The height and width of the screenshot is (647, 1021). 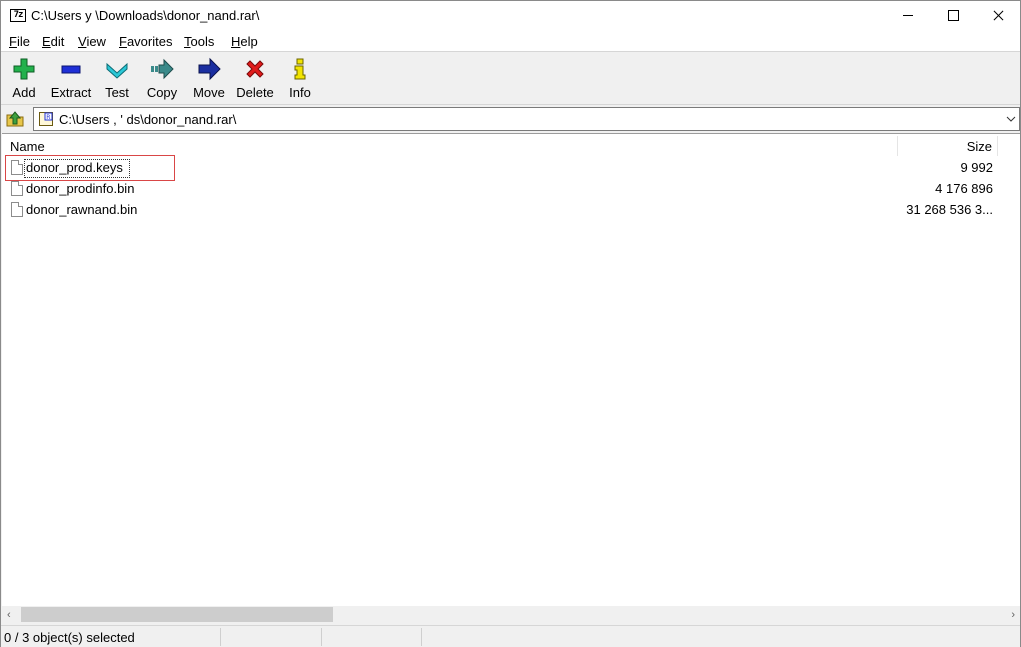 I want to click on move-button: Move, so click(x=209, y=78).